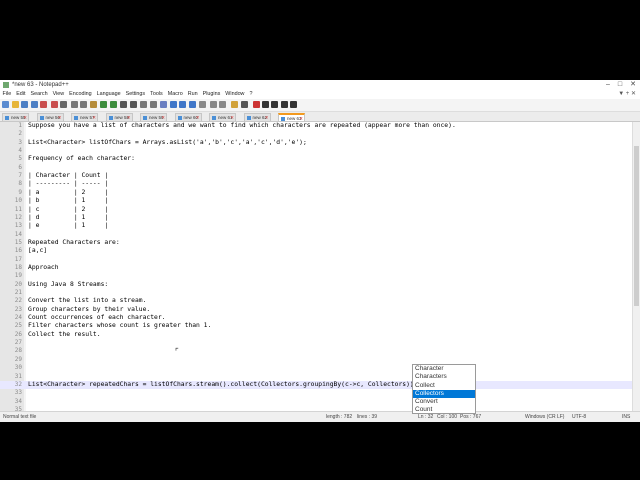 Image resolution: width=640 pixels, height=480 pixels. Describe the element at coordinates (192, 94) in the screenshot. I see `menu-item-run: Run` at that location.